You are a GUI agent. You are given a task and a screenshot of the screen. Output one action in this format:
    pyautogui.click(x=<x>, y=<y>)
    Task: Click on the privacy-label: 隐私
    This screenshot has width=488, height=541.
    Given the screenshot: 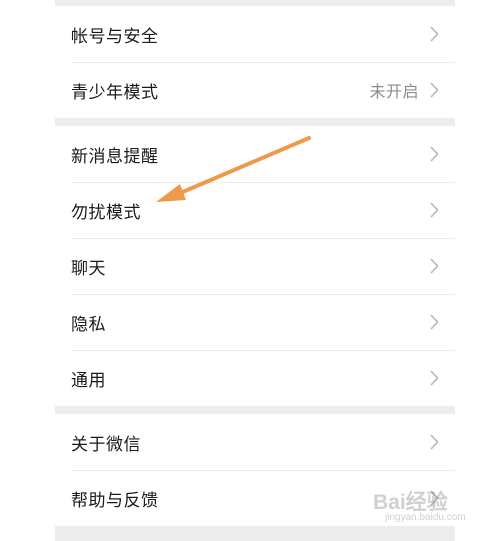 What is the action you would take?
    pyautogui.click(x=88, y=324)
    